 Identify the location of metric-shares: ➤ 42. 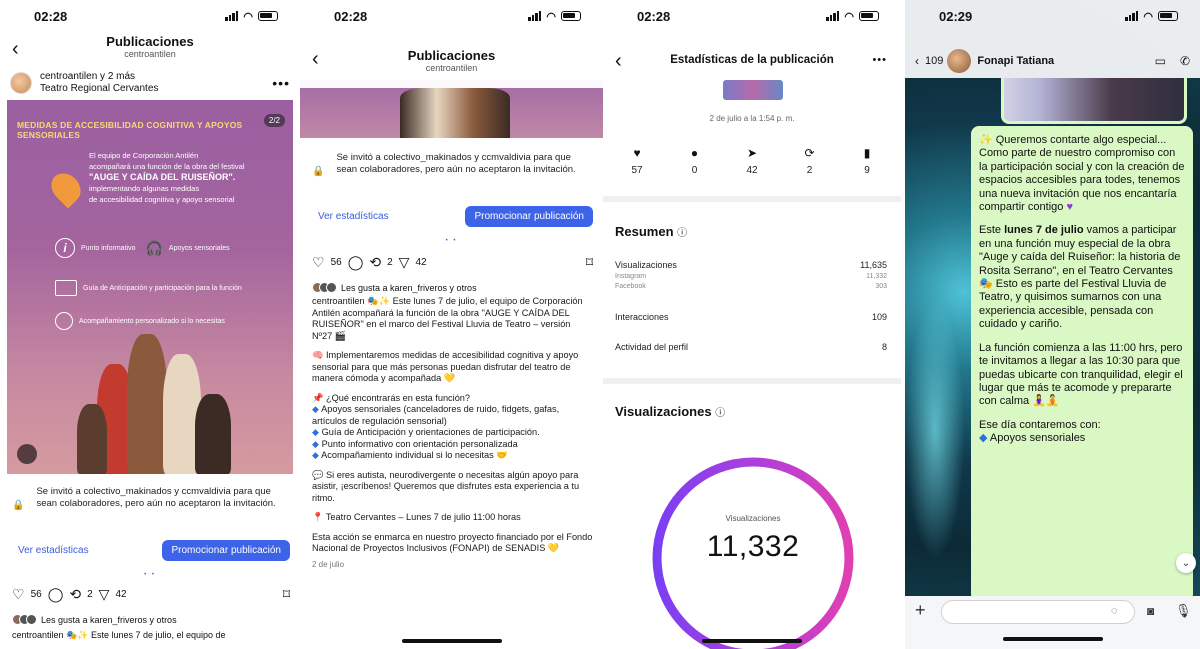
(752, 161).